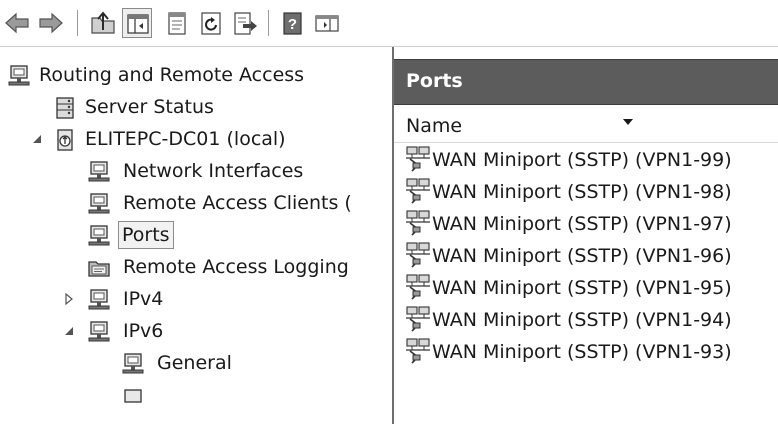 Image resolution: width=778 pixels, height=424 pixels. What do you see at coordinates (582, 352) in the screenshot?
I see `port-name: WAN Miniport (SSTP) (VPN1-93)` at bounding box center [582, 352].